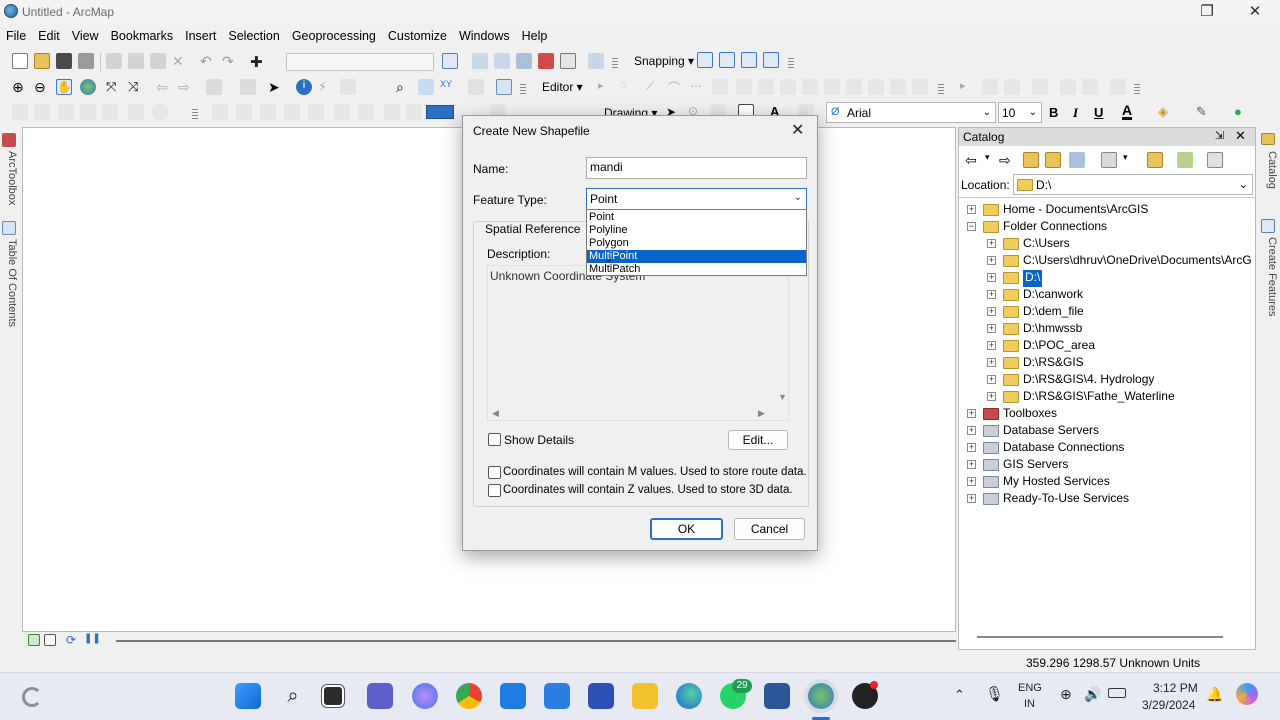 The image size is (1280, 720). Describe the element at coordinates (1247, 694) in the screenshot. I see `copilot-pre-icon` at that location.